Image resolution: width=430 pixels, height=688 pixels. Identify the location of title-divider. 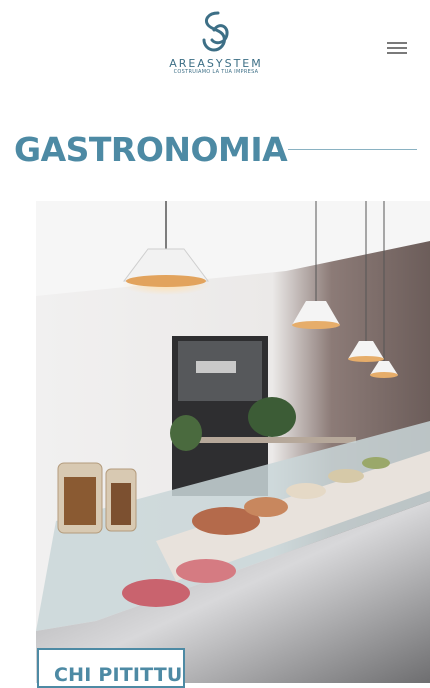
(352, 149).